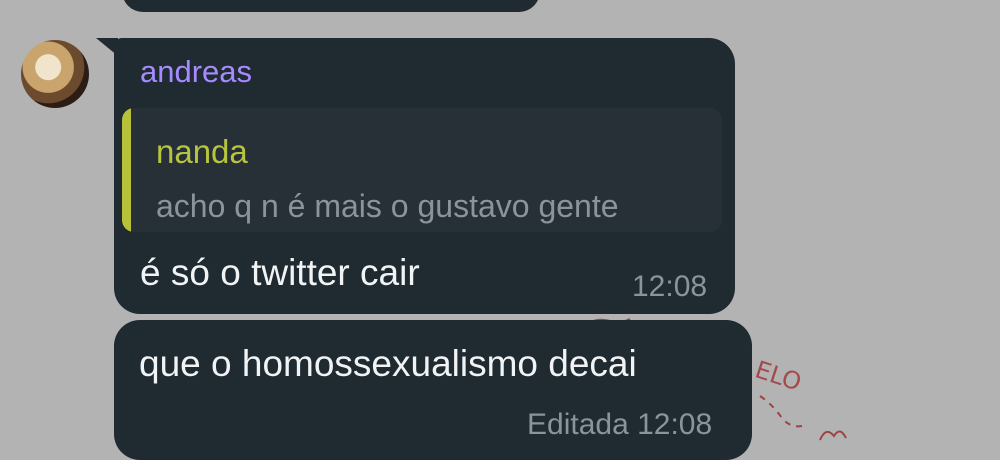 This screenshot has width=1000, height=460. What do you see at coordinates (670, 286) in the screenshot?
I see `message-time: 12:08` at bounding box center [670, 286].